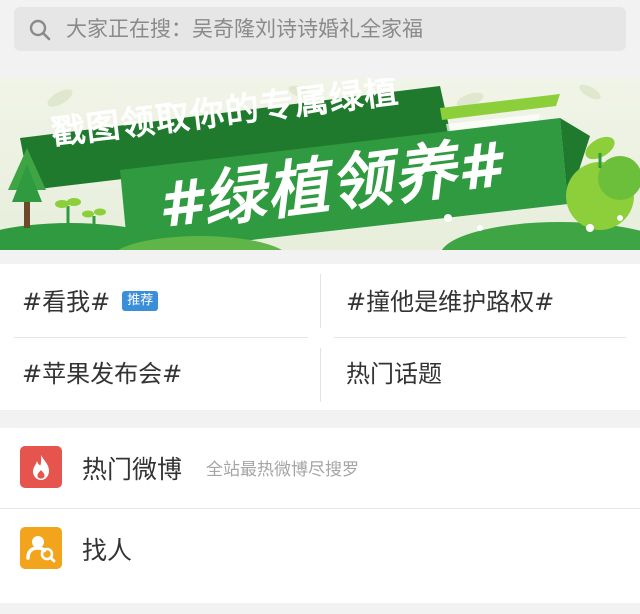 This screenshot has width=640, height=614. Describe the element at coordinates (40, 30) in the screenshot. I see `search-icon` at that location.